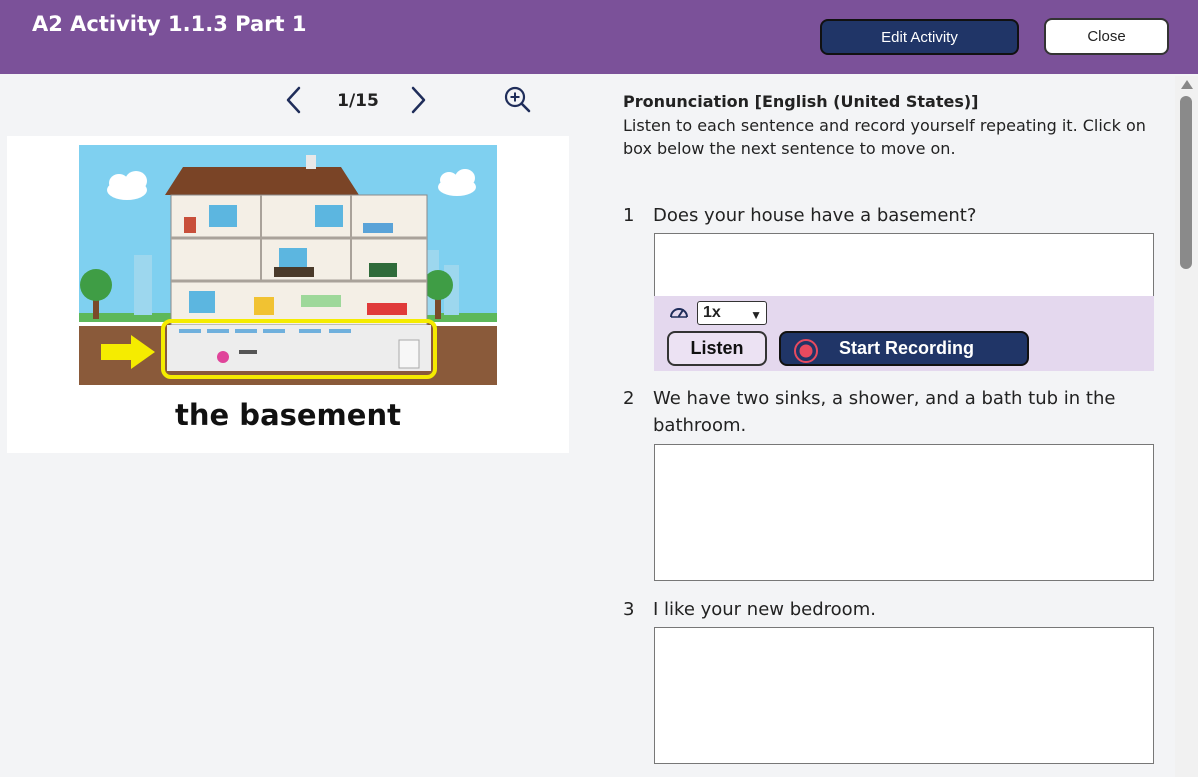  What do you see at coordinates (1187, 84) in the screenshot?
I see `scroll-up-arrow-icon` at bounding box center [1187, 84].